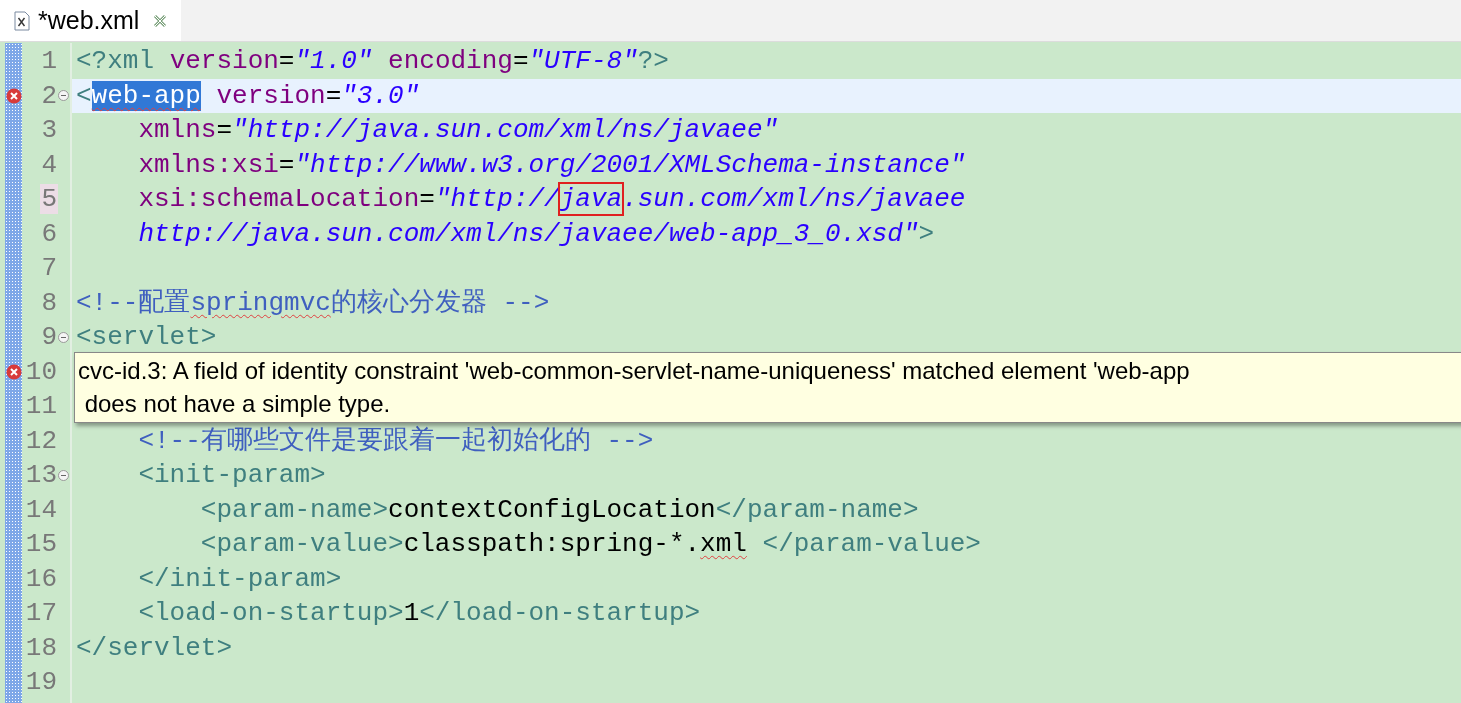 The image size is (1461, 703). Describe the element at coordinates (231, 476) in the screenshot. I see `code-line: <init-param>` at that location.